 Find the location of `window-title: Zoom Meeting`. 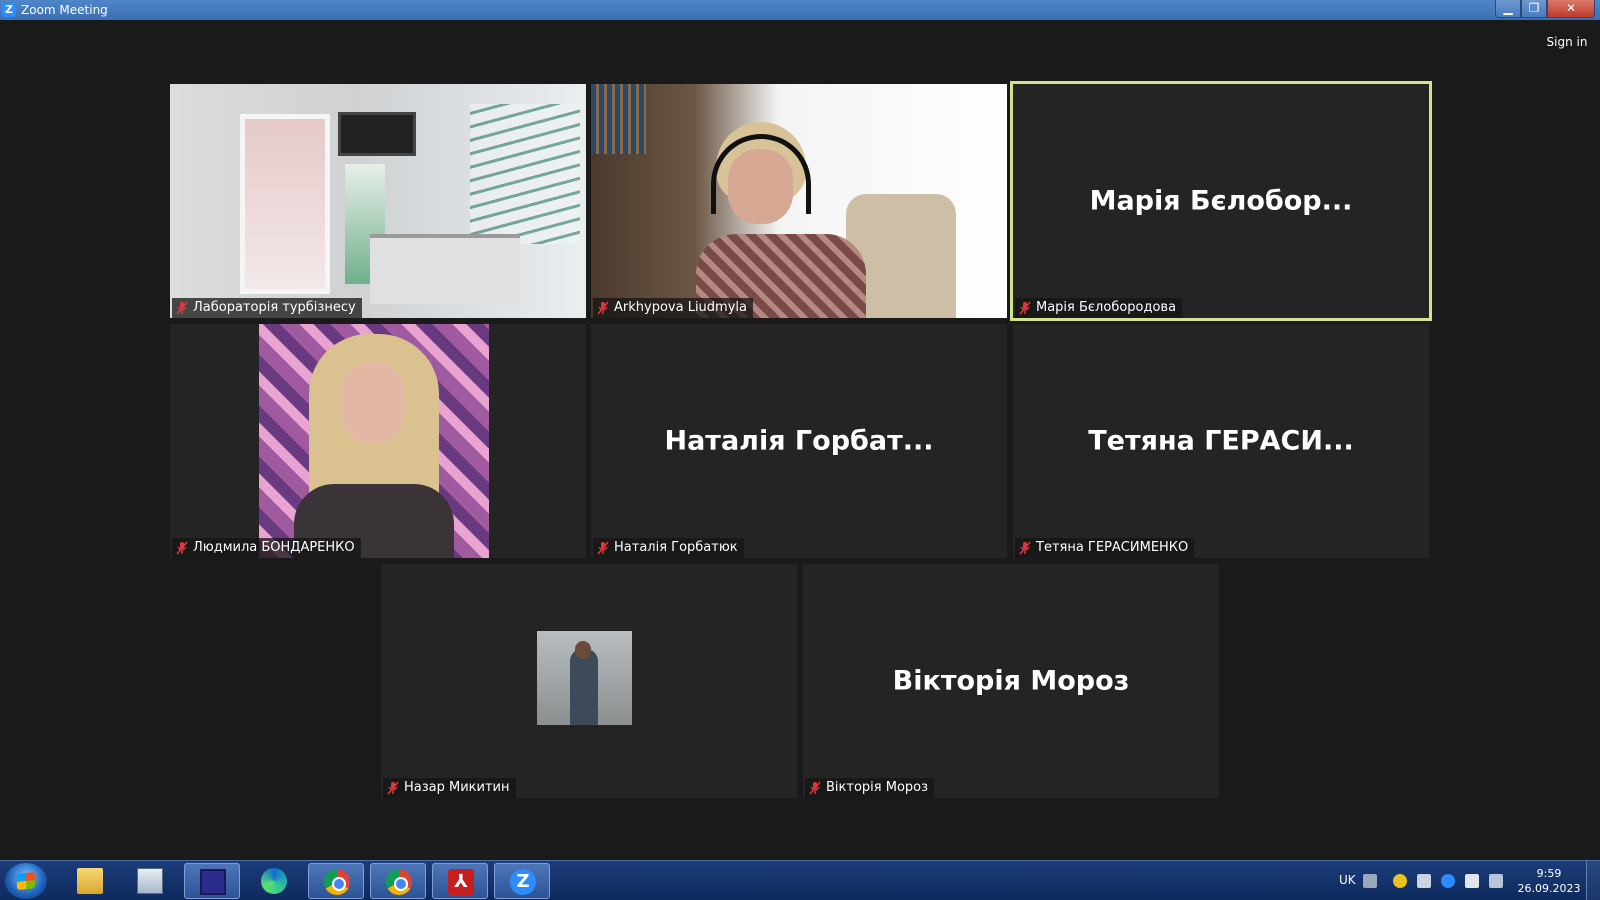

window-title: Zoom Meeting is located at coordinates (64, 10).